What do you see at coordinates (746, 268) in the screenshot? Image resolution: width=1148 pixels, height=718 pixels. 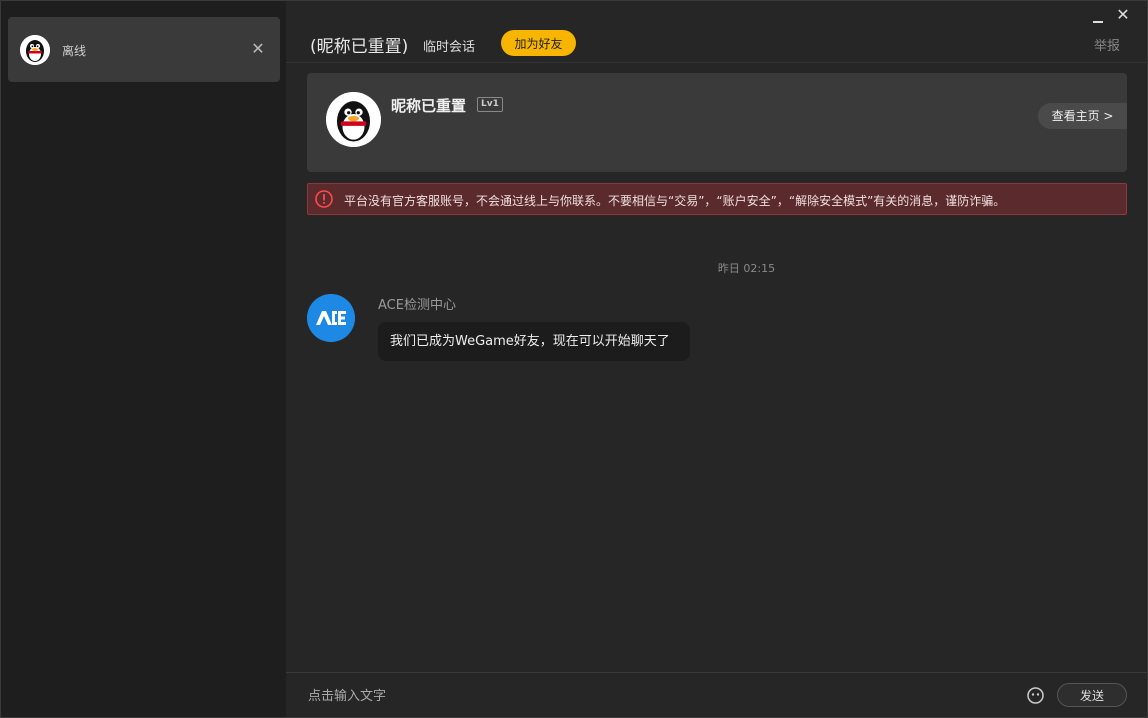 I see `message-timestamp: 昨日 02:15` at bounding box center [746, 268].